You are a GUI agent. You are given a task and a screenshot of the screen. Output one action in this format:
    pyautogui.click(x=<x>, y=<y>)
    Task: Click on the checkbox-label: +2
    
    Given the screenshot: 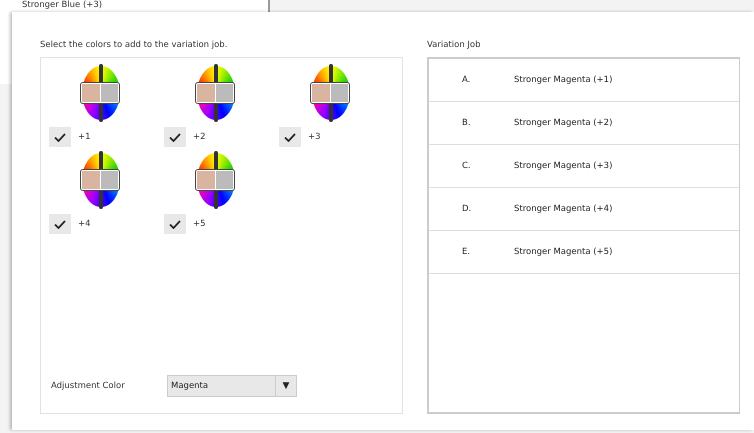 What is the action you would take?
    pyautogui.click(x=199, y=137)
    